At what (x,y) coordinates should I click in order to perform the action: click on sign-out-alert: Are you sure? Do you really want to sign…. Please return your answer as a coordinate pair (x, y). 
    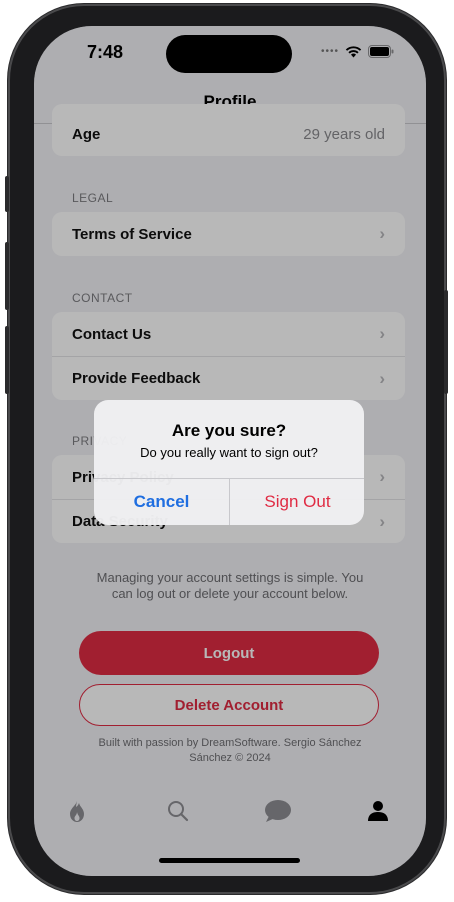
    Looking at the image, I should click on (229, 462).